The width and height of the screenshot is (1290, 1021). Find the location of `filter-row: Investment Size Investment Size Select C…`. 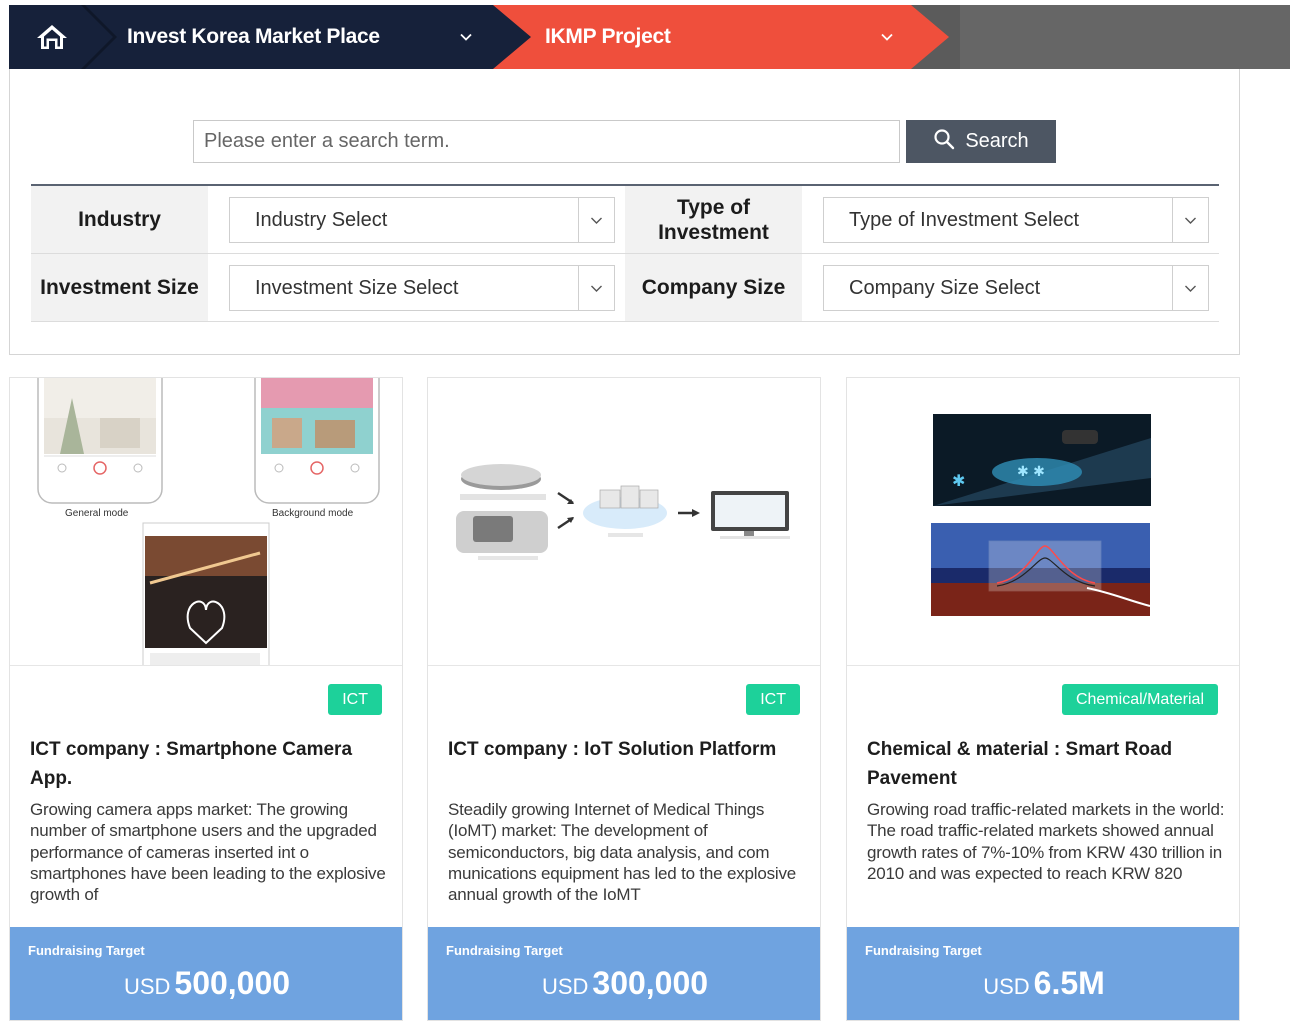

filter-row: Investment Size Investment Size Select C… is located at coordinates (625, 288).